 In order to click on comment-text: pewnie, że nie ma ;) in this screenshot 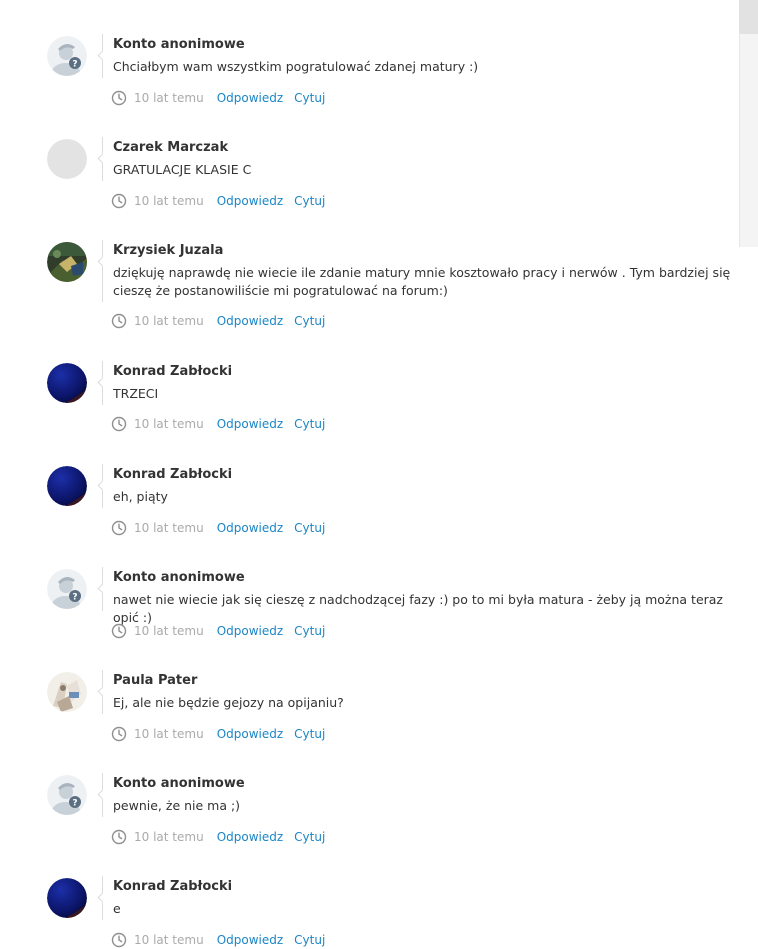, I will do `click(177, 805)`.